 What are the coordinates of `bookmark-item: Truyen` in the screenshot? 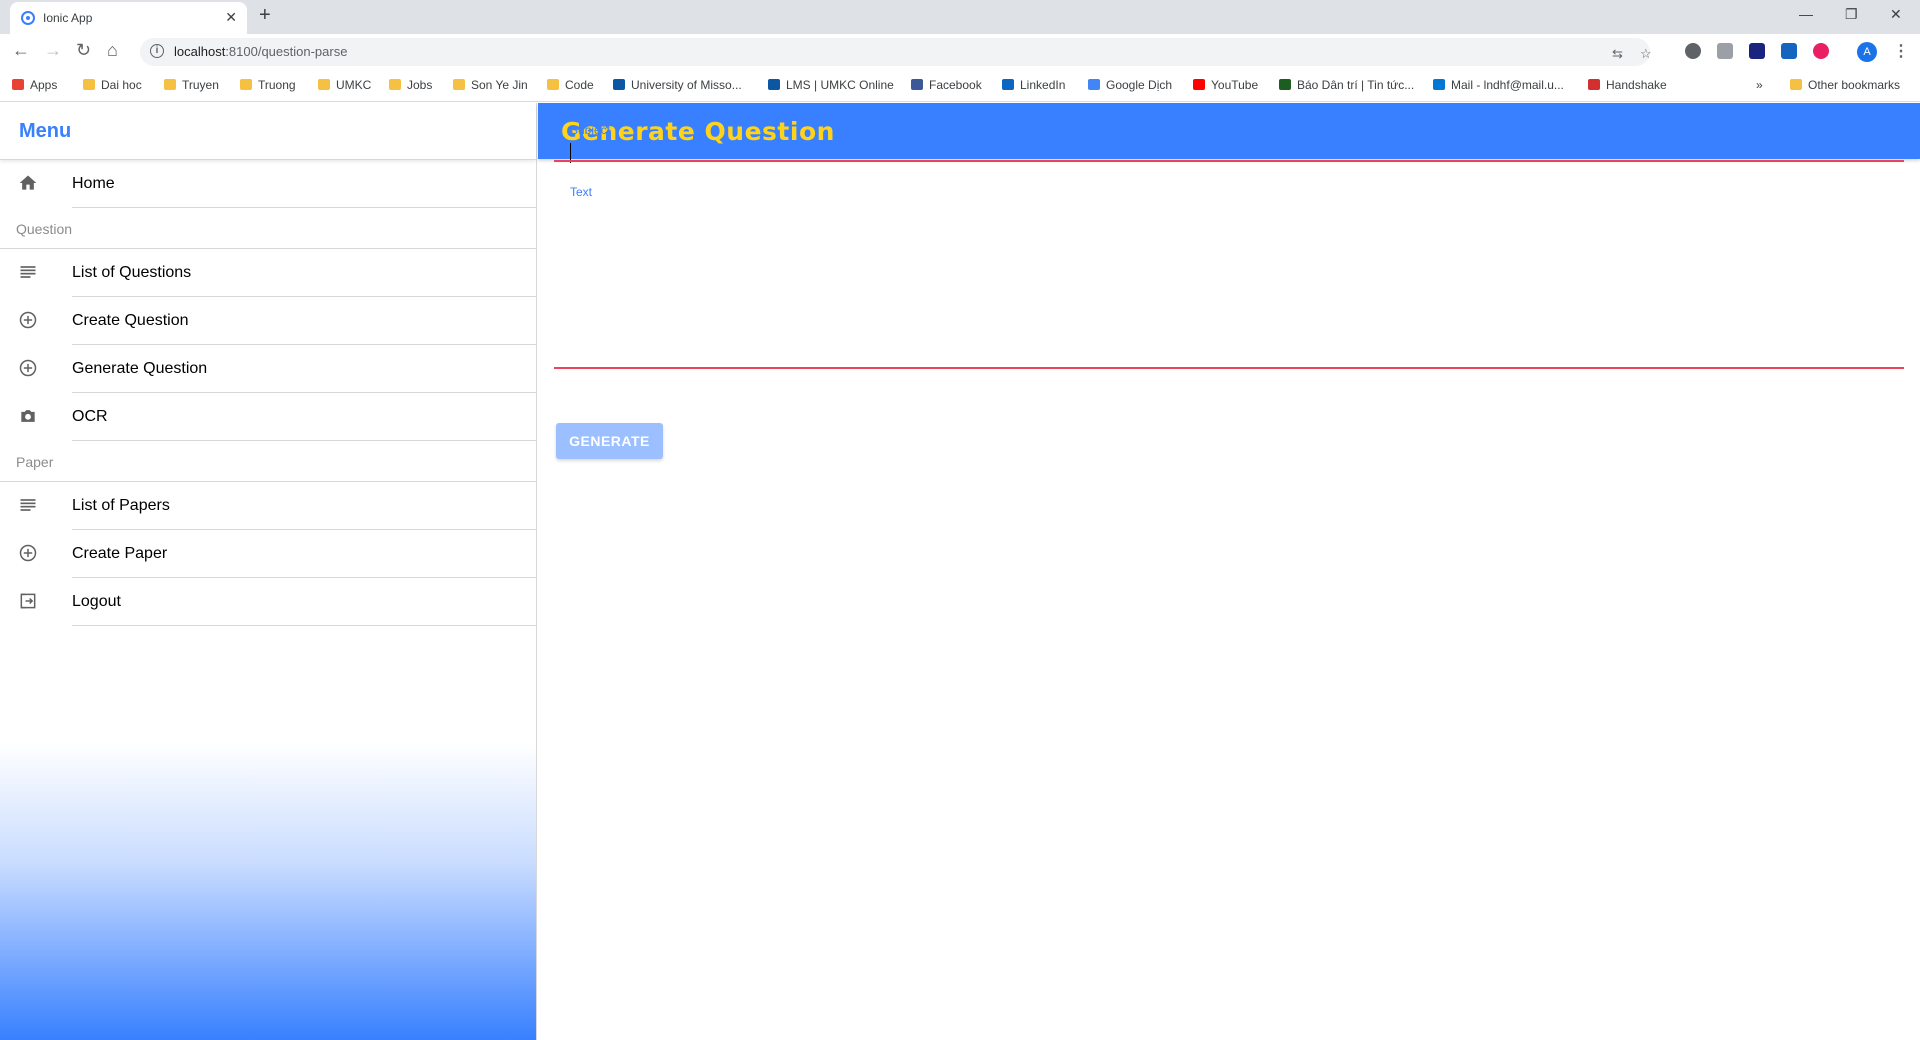 It's located at (191, 85).